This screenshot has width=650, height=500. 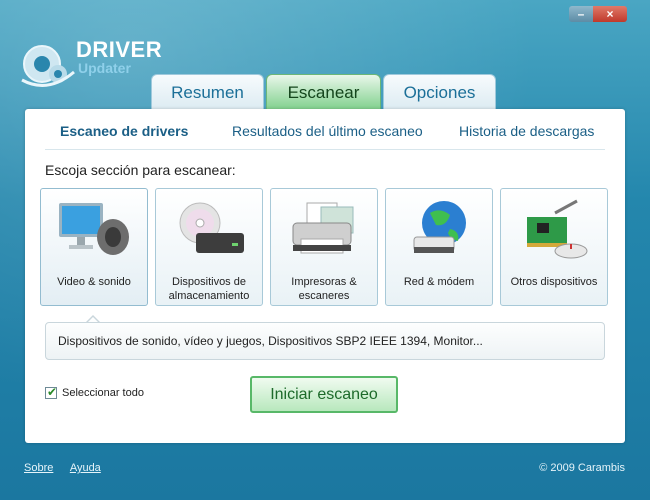 I want to click on select-all: ✔ Seleccionar todo, so click(x=94, y=392).